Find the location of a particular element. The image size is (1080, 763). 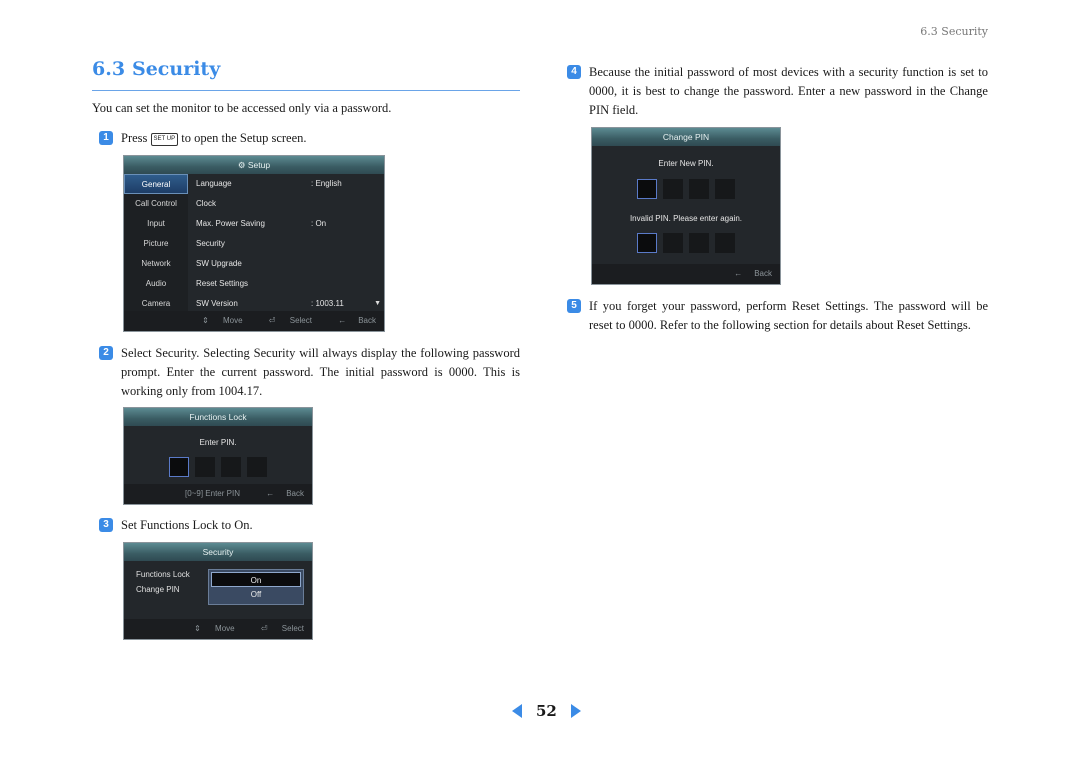

scroll-down-icon: ▼ is located at coordinates (377, 303).